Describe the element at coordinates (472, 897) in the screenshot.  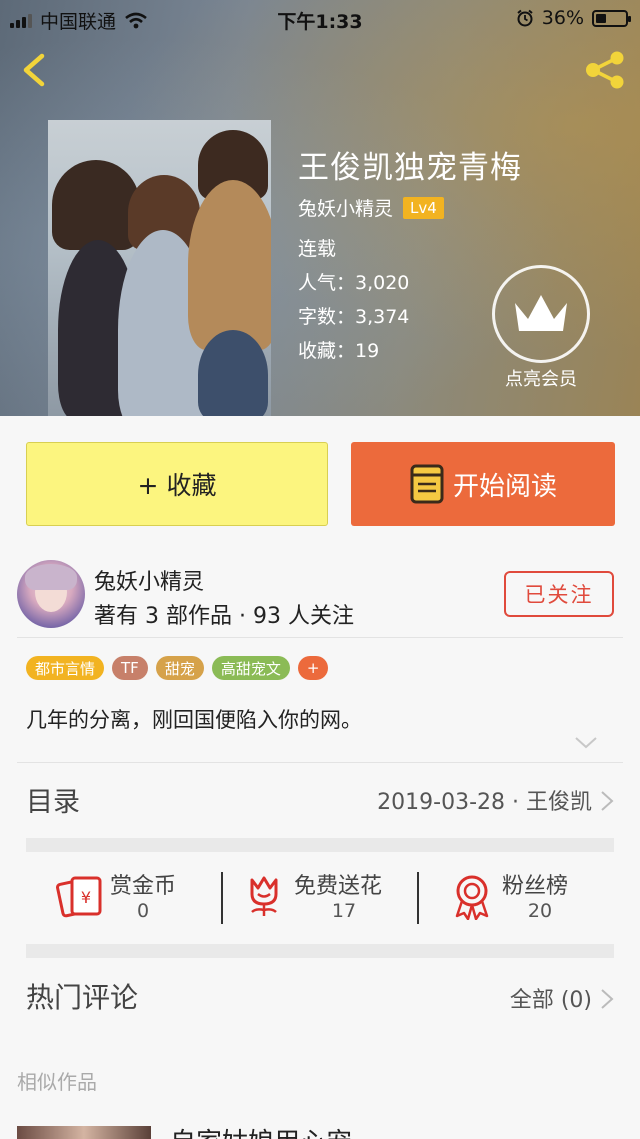
I see `ribbon-badge-icon` at that location.